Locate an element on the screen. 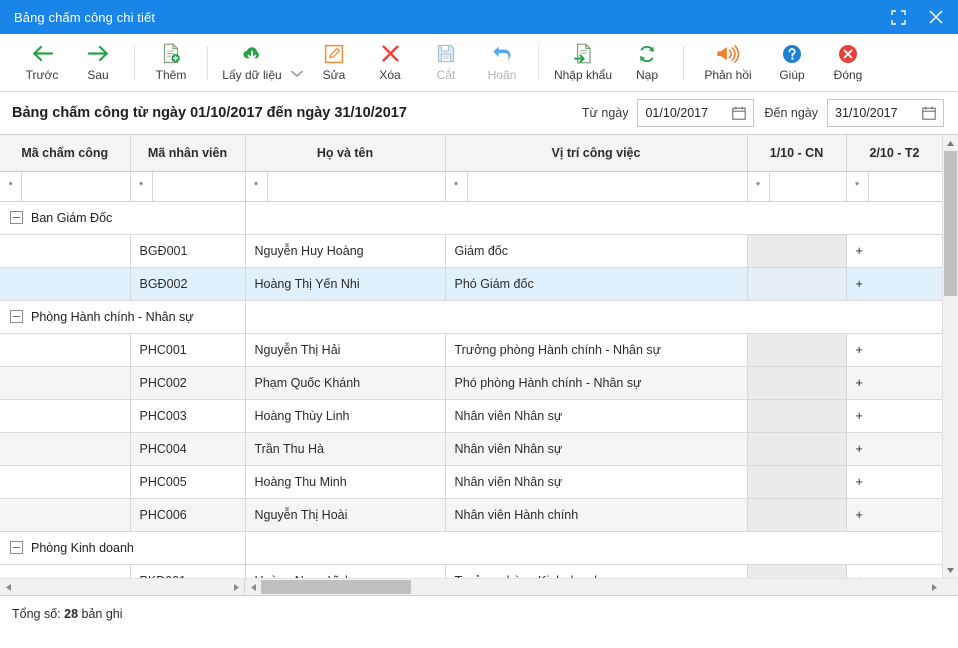 This screenshot has height=648, width=958. toolbar-button-reload: Nạp is located at coordinates (647, 63).